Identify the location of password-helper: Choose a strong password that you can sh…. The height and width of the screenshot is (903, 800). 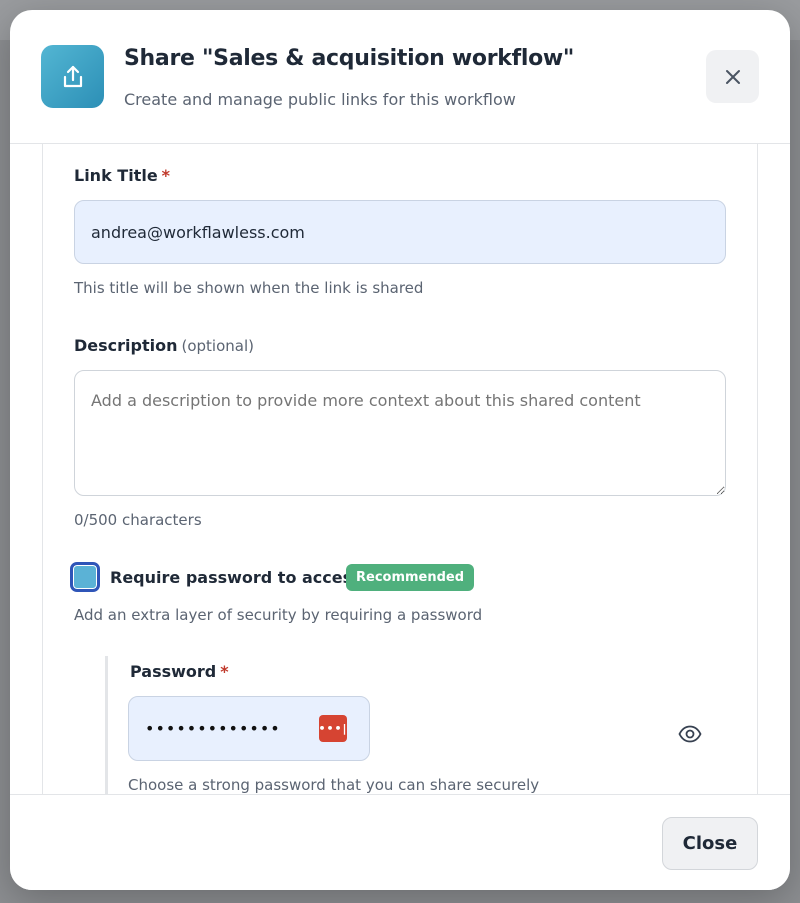
(334, 785).